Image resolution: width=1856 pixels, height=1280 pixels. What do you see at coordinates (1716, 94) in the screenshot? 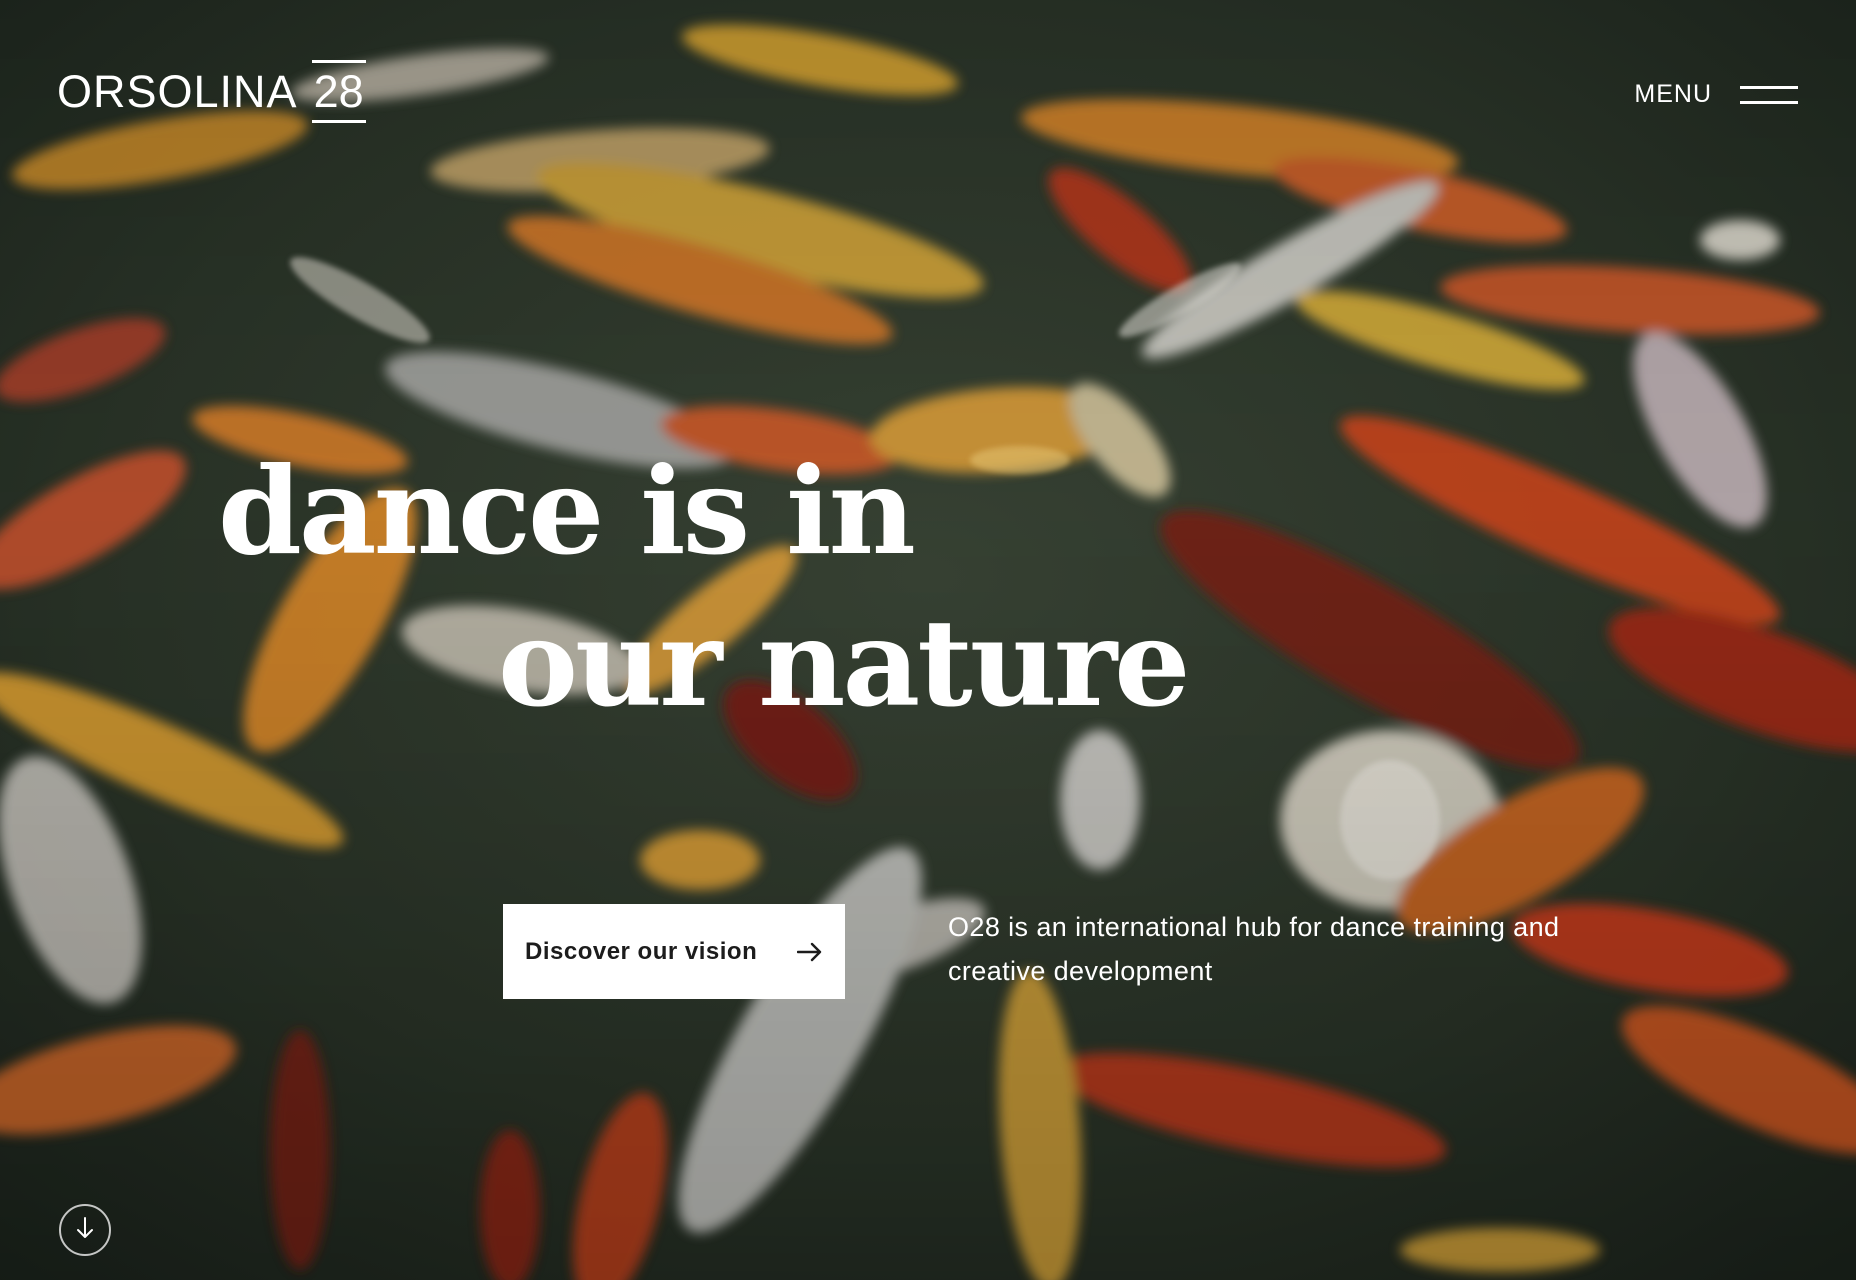
I see `menu-button: MENU` at bounding box center [1716, 94].